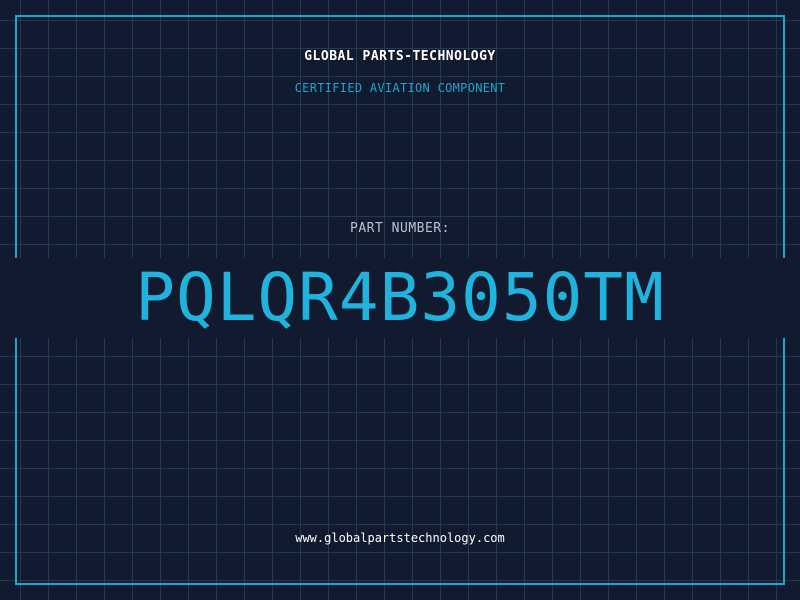 The width and height of the screenshot is (800, 600). Describe the element at coordinates (400, 228) in the screenshot. I see `part-number-label: PART NUMBER:` at that location.